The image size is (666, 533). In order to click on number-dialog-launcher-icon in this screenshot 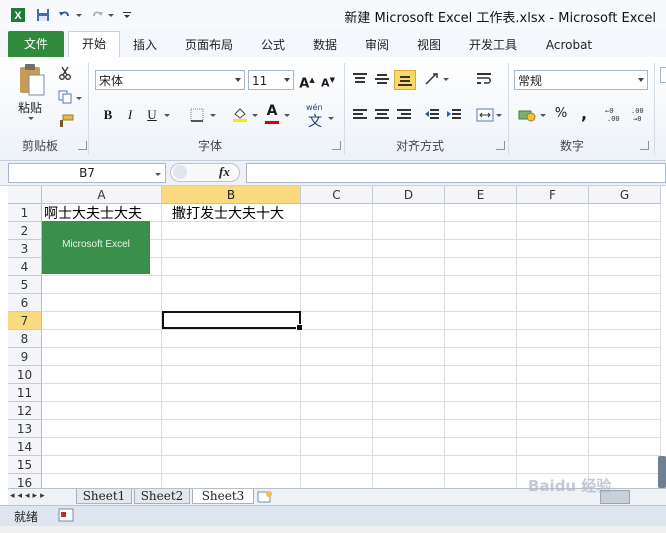, I will do `click(644, 145)`.